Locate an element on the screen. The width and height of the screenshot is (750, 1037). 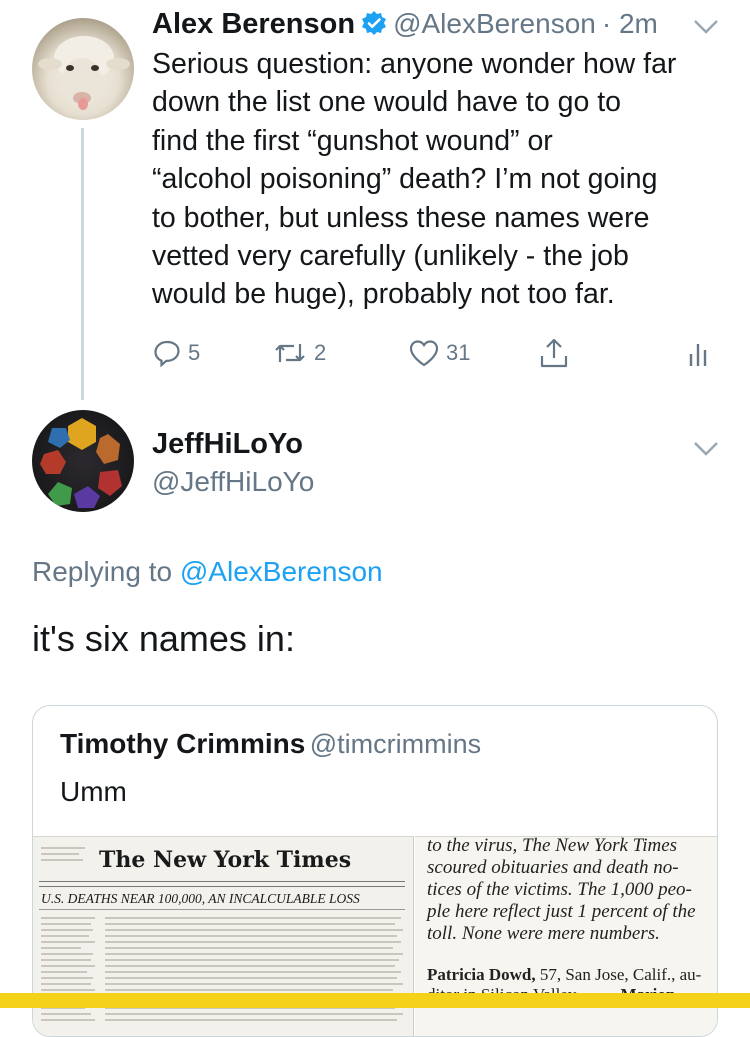
newspaper-intro-line: scoured obituaries and death no- is located at coordinates (553, 867).